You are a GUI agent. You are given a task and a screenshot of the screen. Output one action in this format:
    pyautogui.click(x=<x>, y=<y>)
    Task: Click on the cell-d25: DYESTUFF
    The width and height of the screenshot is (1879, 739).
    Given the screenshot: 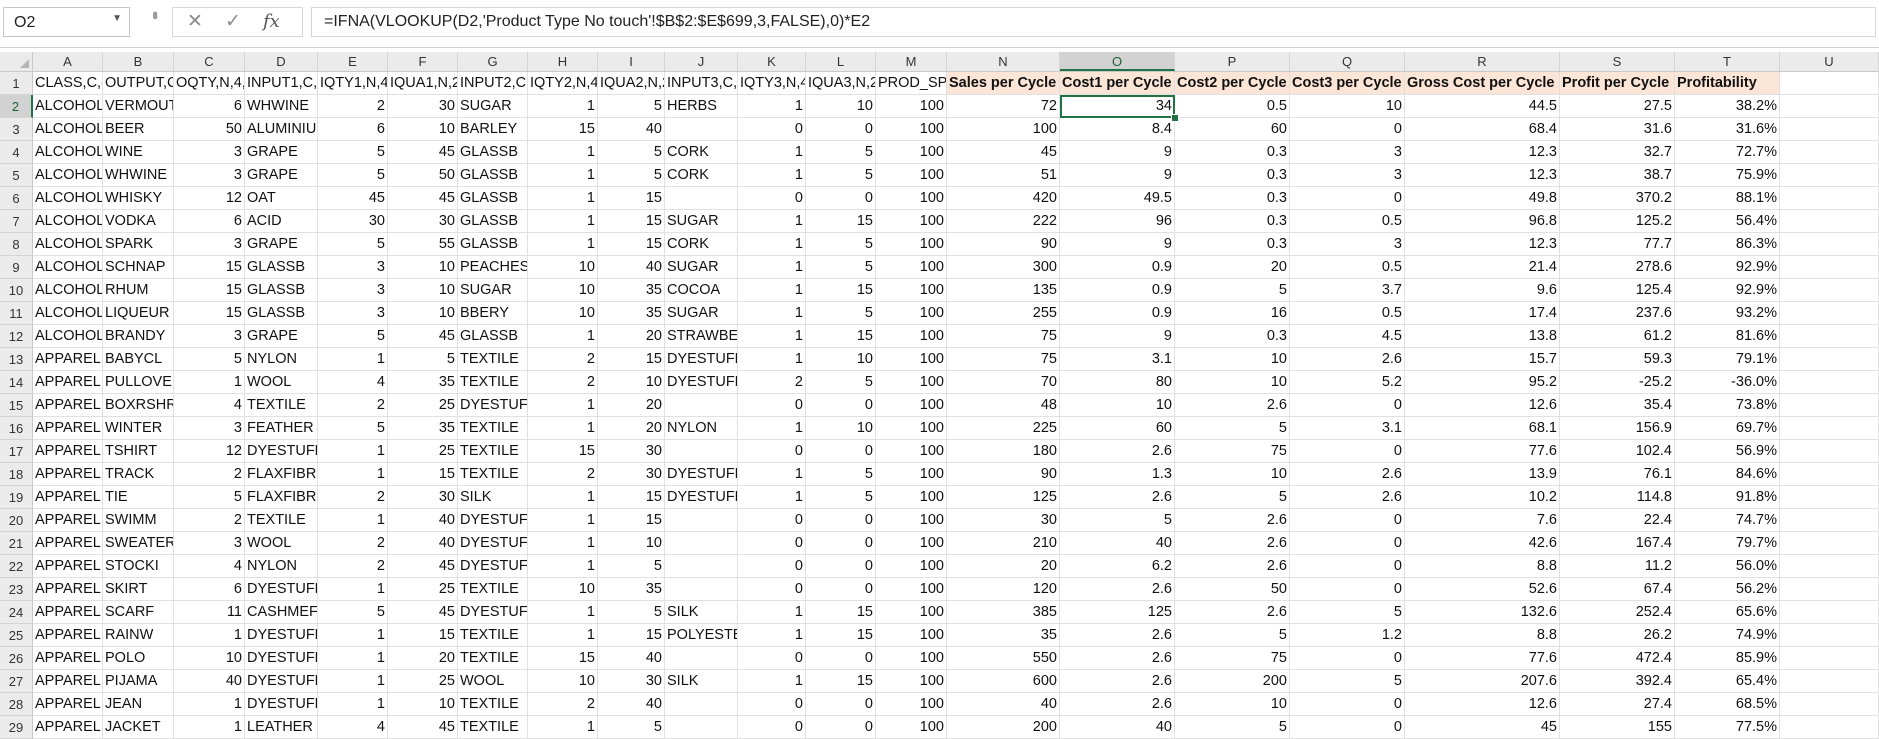 What is the action you would take?
    pyautogui.click(x=281, y=635)
    